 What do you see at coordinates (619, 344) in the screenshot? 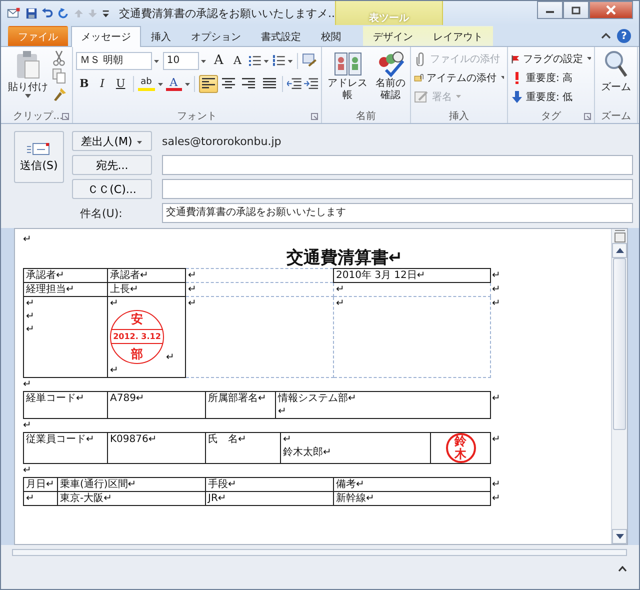
I see `scroll-thumb` at bounding box center [619, 344].